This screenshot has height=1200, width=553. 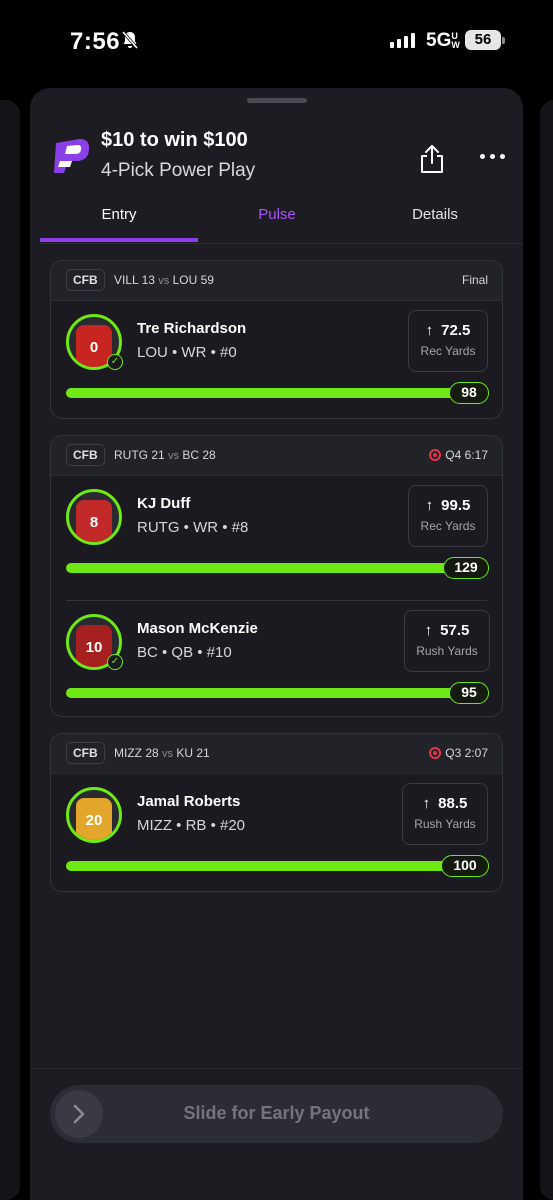 What do you see at coordinates (469, 393) in the screenshot?
I see `progress-value: 98` at bounding box center [469, 393].